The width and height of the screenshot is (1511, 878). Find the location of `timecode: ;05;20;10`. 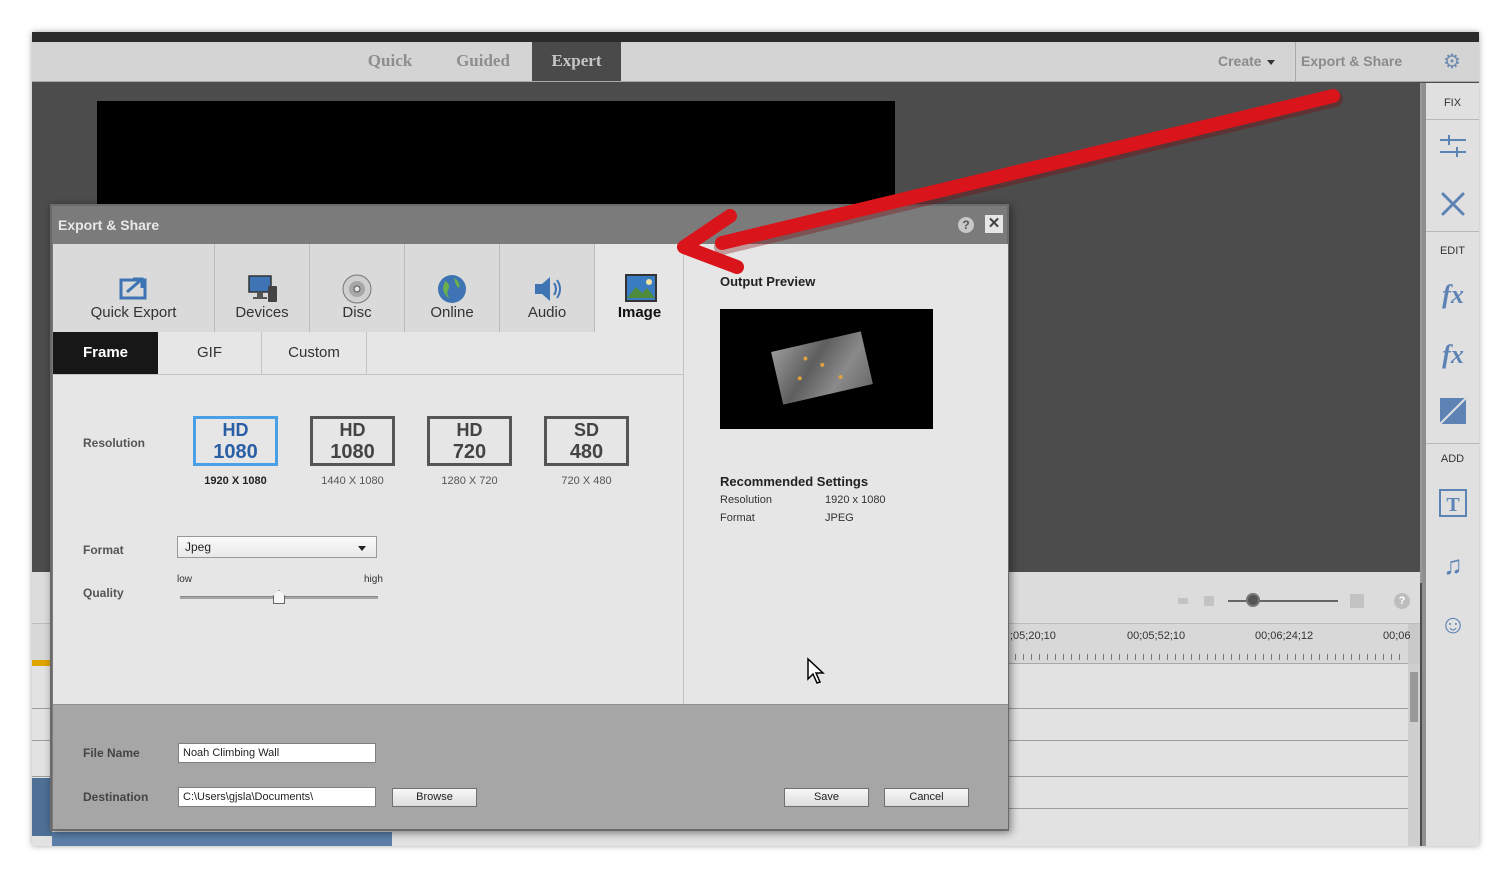

timecode: ;05;20;10 is located at coordinates (1033, 636).